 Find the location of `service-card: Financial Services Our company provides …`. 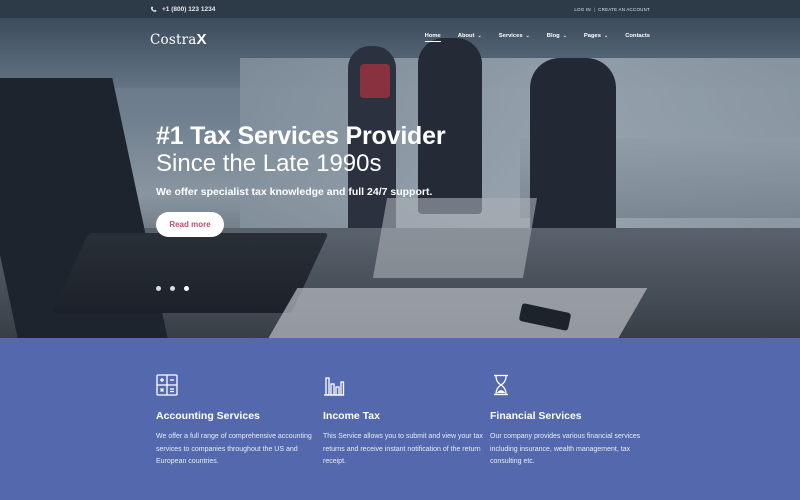

service-card: Financial Services Our company provides … is located at coordinates (570, 421).